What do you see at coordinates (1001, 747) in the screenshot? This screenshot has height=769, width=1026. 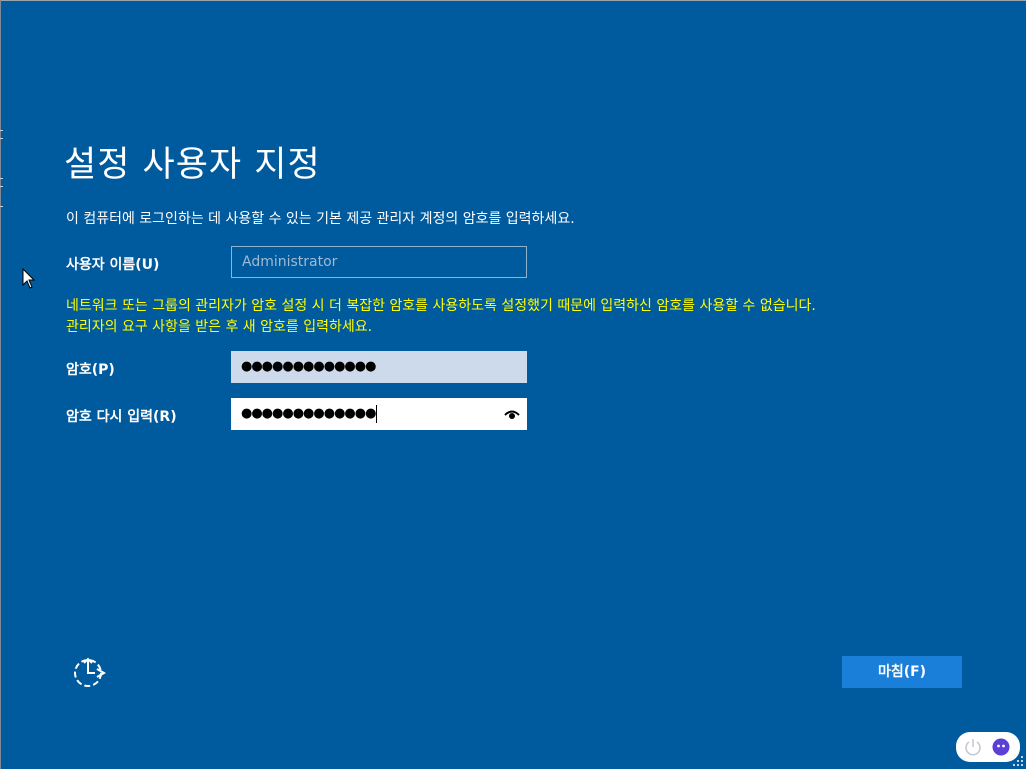 I see `chat-bubble-icon` at bounding box center [1001, 747].